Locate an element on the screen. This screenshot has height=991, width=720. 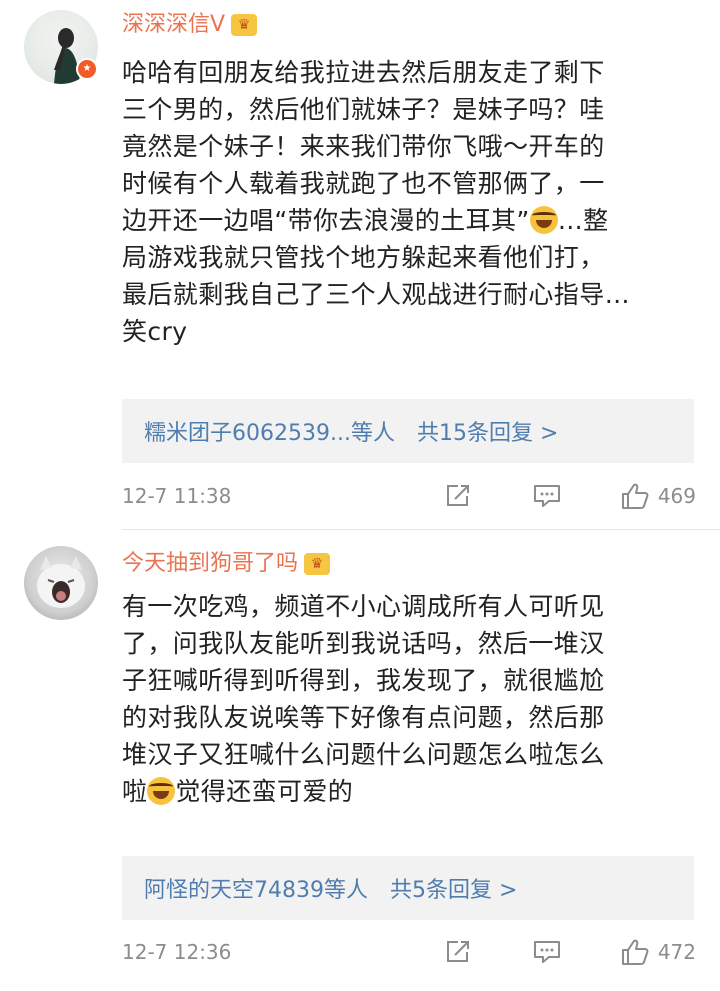
reply-users: 糯米团子6062539...等人 is located at coordinates (269, 431).